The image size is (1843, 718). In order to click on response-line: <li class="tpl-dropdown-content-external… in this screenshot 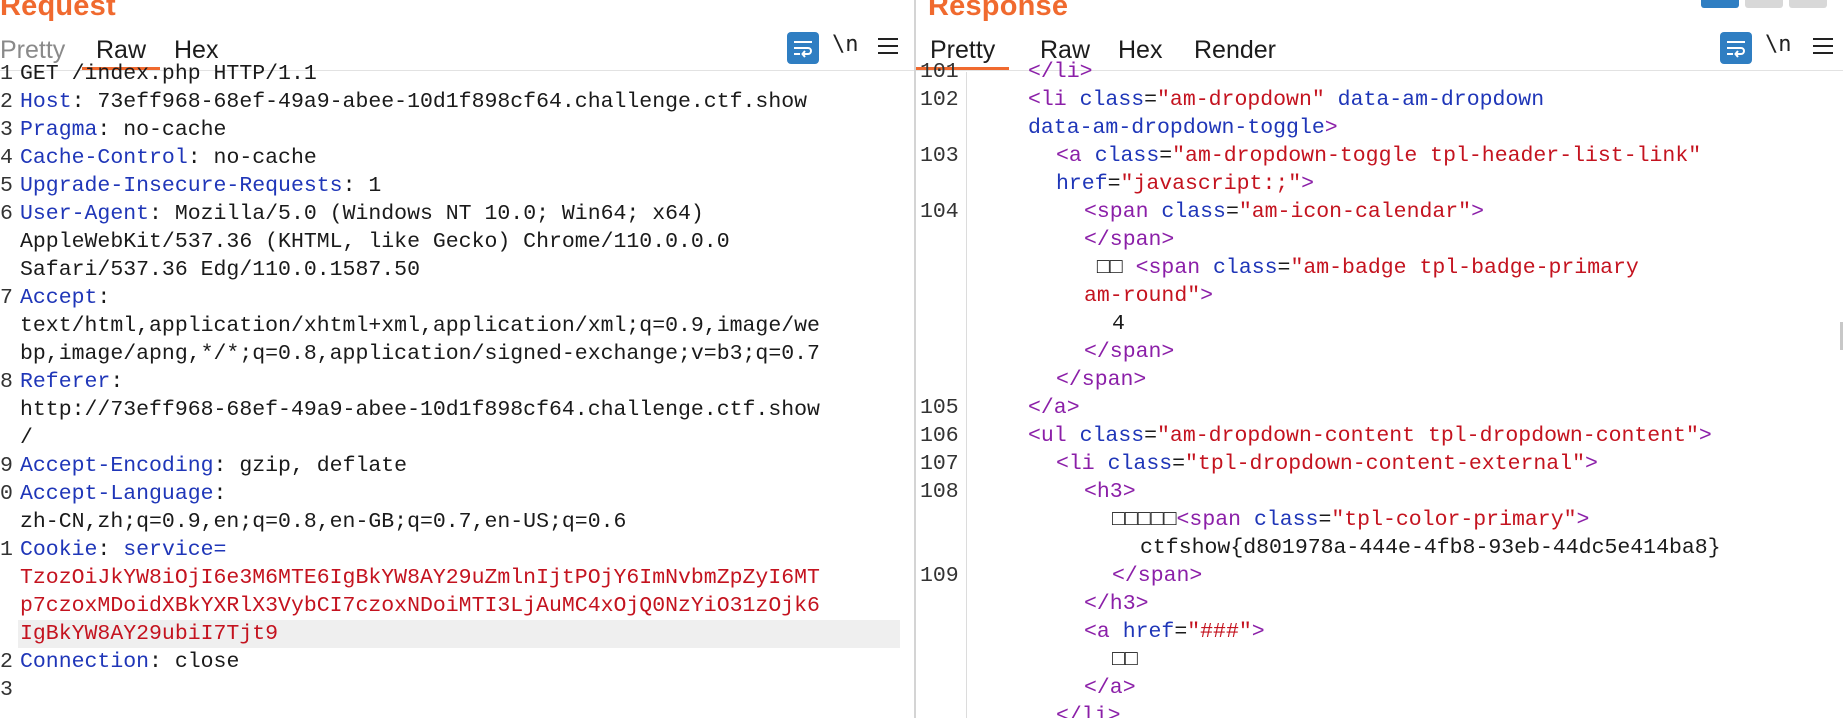, I will do `click(1327, 464)`.